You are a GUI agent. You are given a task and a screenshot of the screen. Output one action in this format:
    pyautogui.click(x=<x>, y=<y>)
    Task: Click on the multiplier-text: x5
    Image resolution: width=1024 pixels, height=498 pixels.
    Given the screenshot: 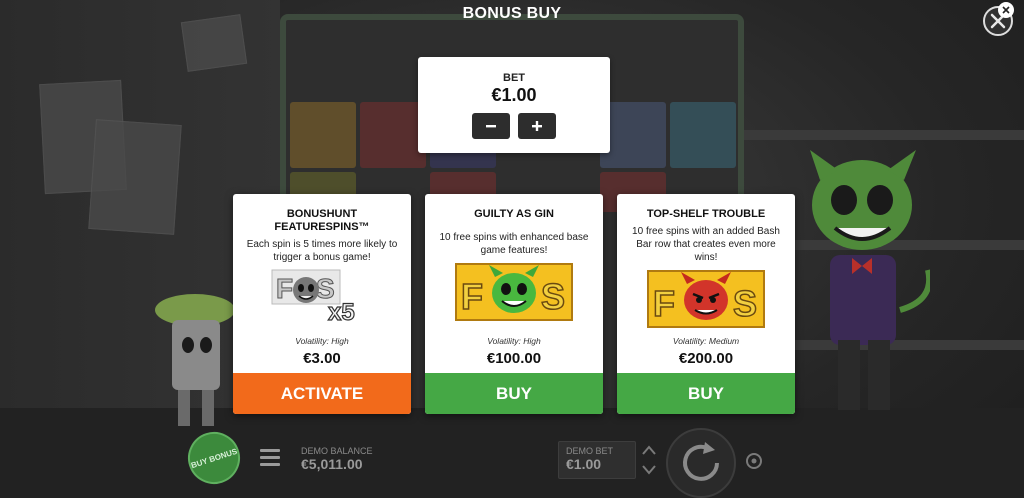 What is the action you would take?
    pyautogui.click(x=341, y=311)
    